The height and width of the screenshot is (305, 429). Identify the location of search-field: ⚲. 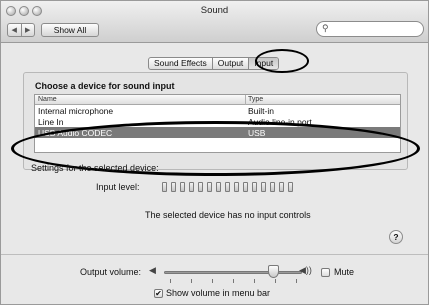
(370, 29).